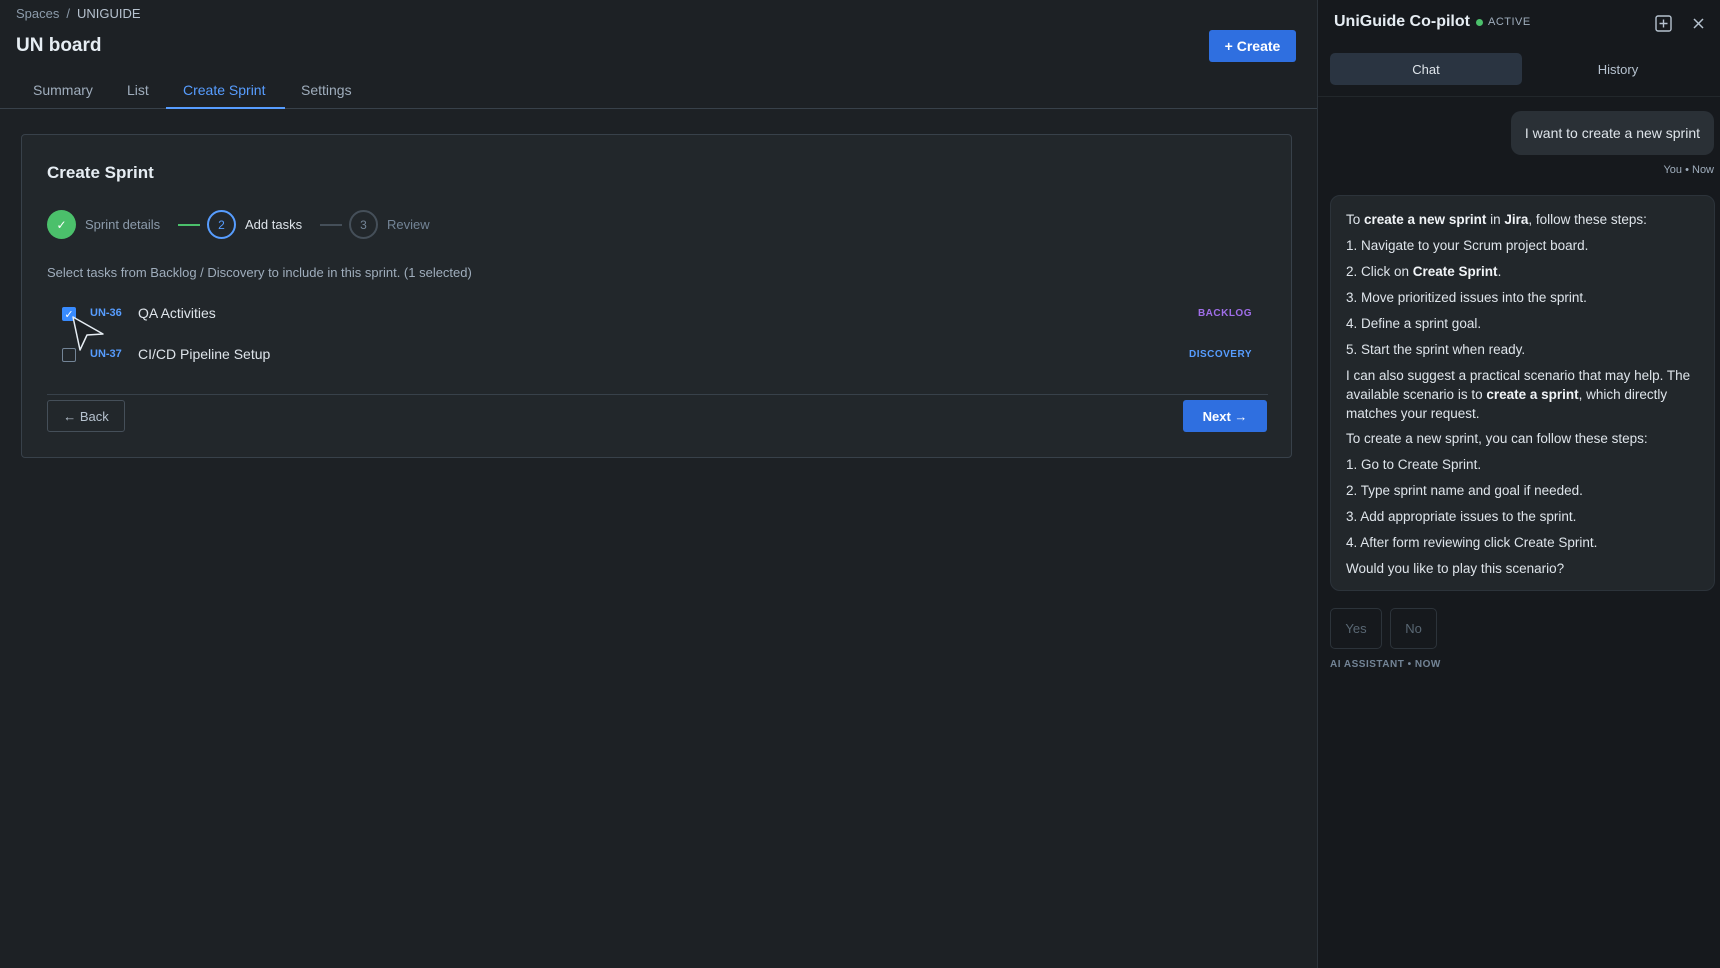 This screenshot has height=968, width=1720. What do you see at coordinates (1455, 271) in the screenshot?
I see `ai-bold-text: Create Sprint` at bounding box center [1455, 271].